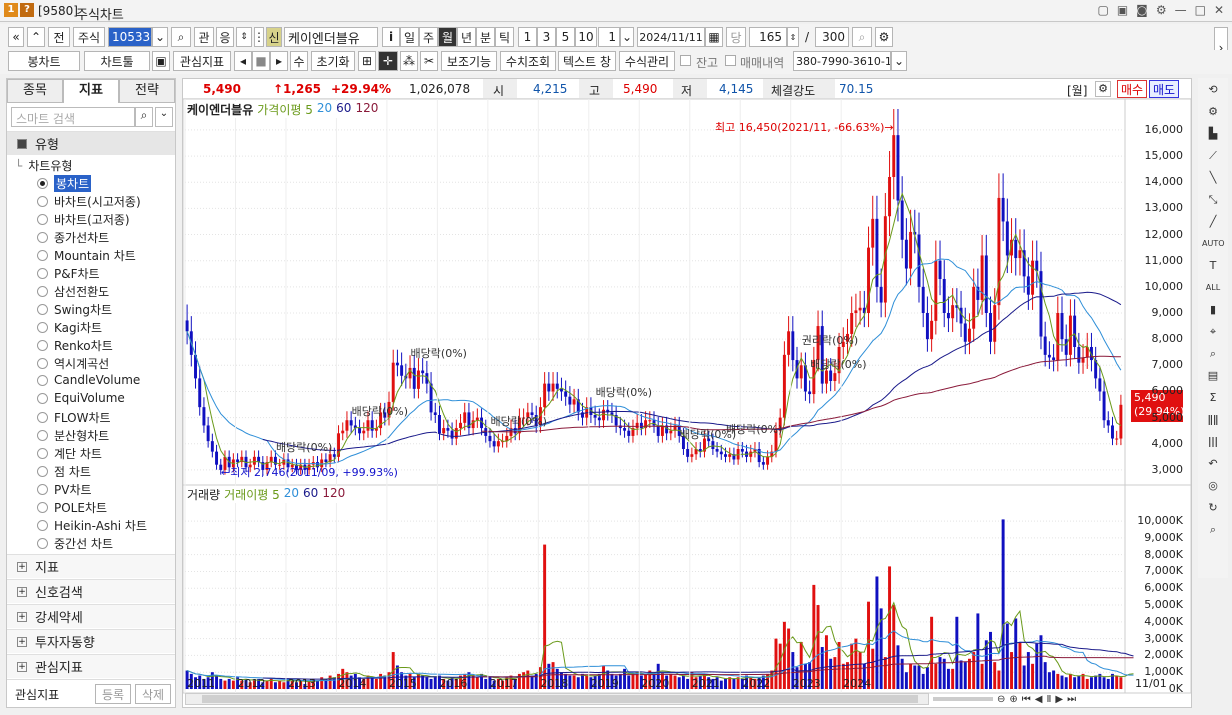 This screenshot has height=715, width=1232. What do you see at coordinates (1213, 178) in the screenshot?
I see `line-icon: ╲` at bounding box center [1213, 178].